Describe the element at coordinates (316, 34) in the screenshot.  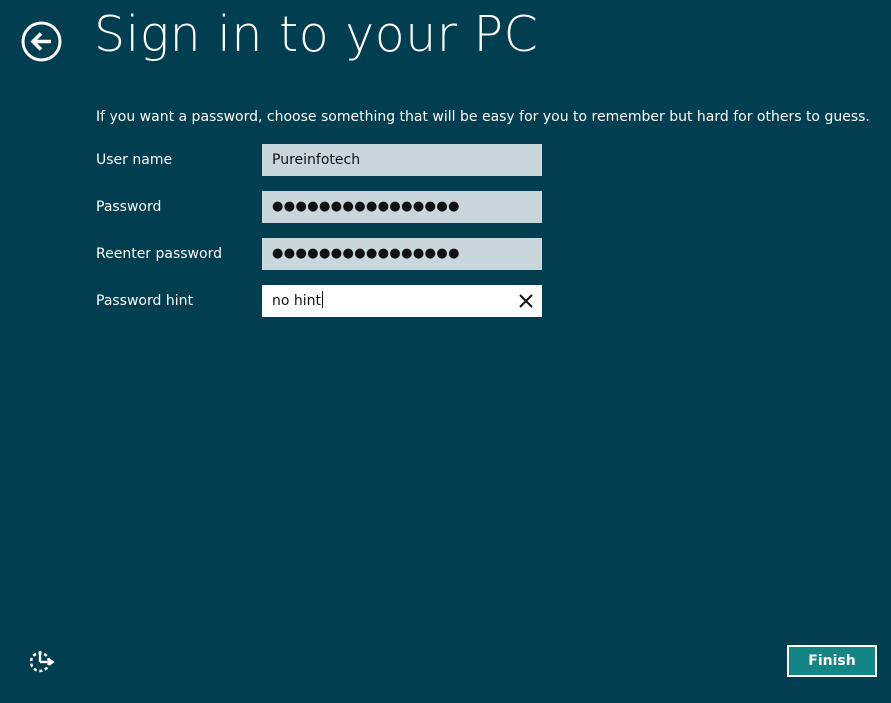
I see `page-title: Sign in to your PC` at that location.